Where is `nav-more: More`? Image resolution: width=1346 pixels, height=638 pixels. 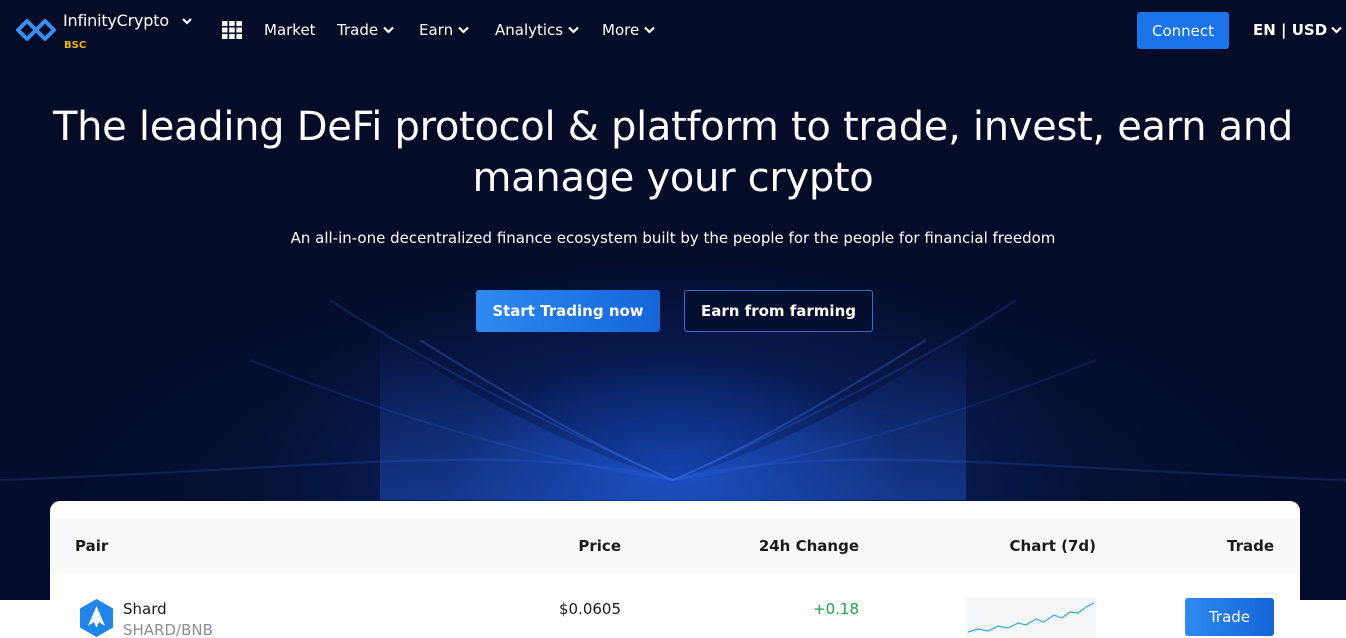
nav-more: More is located at coordinates (628, 30).